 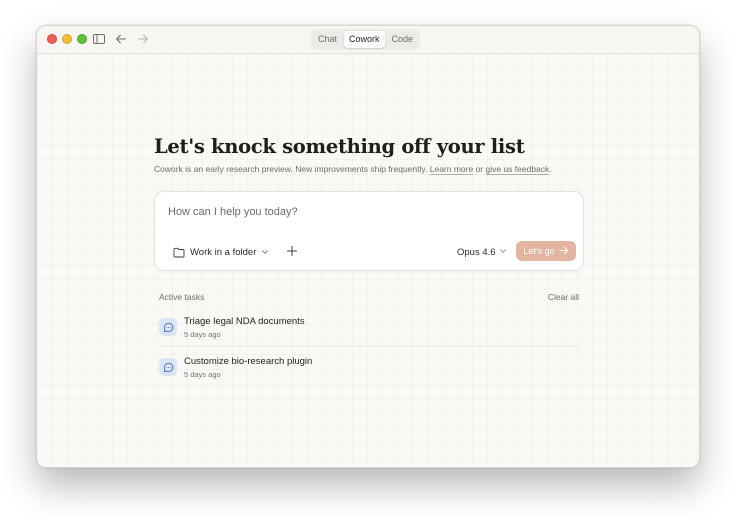 I want to click on prompt-input: How can I help you today?, so click(x=233, y=212).